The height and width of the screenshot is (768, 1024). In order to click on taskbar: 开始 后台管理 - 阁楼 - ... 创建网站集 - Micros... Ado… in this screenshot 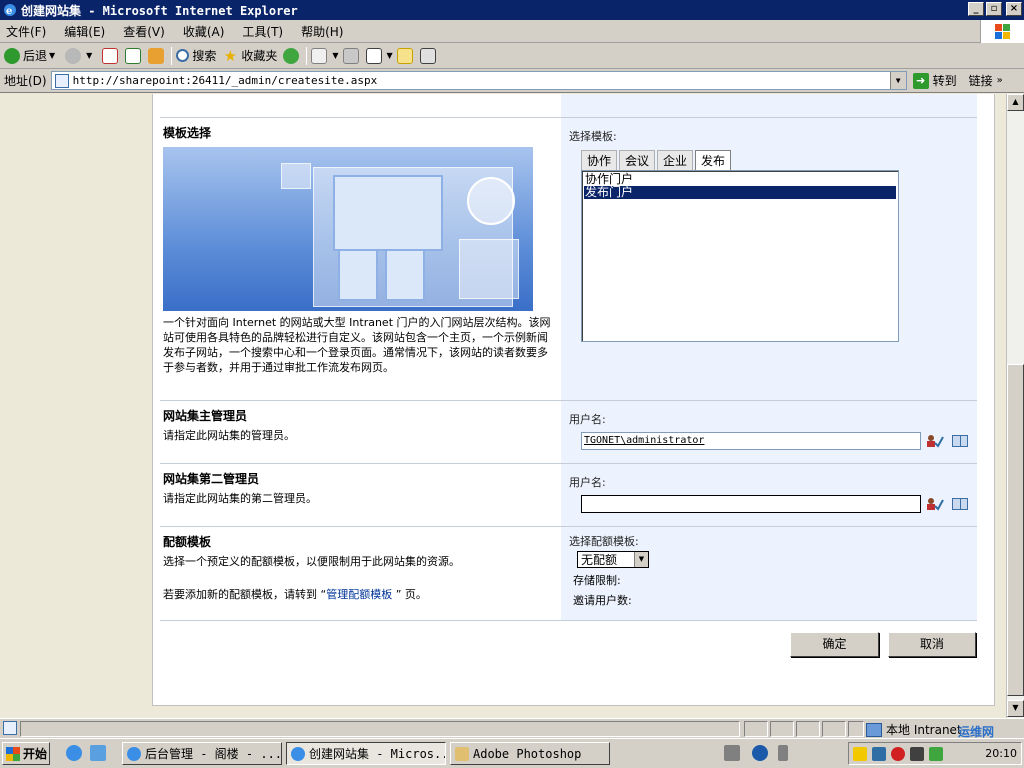, I will do `click(512, 746)`.